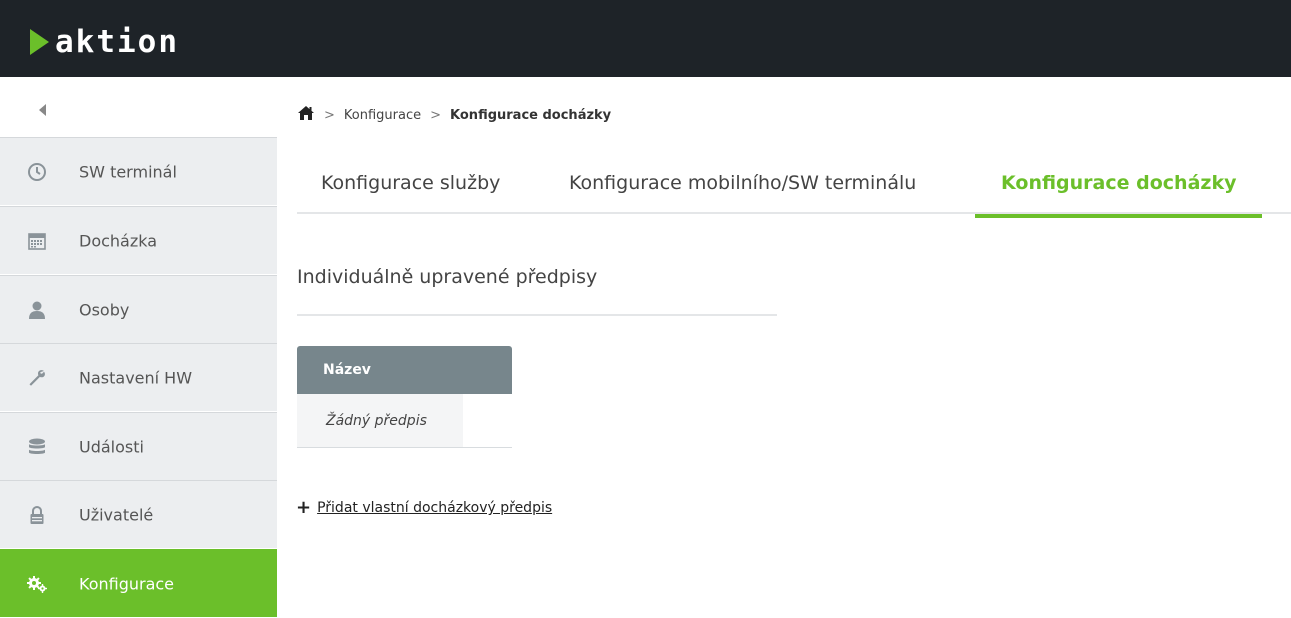  I want to click on user-icon, so click(37, 310).